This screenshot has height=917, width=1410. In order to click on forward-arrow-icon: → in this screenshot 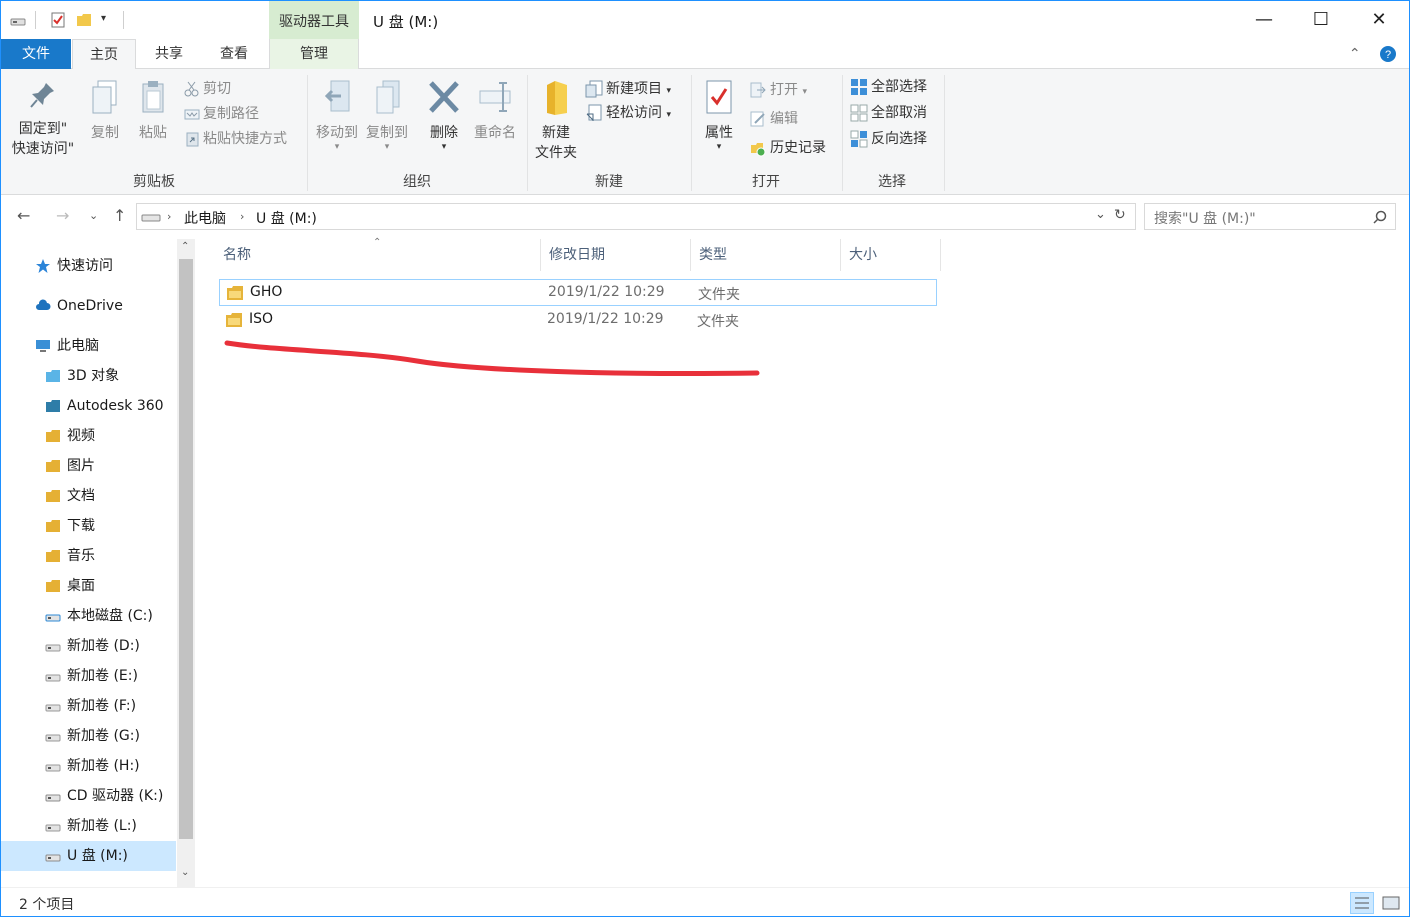, I will do `click(62, 215)`.